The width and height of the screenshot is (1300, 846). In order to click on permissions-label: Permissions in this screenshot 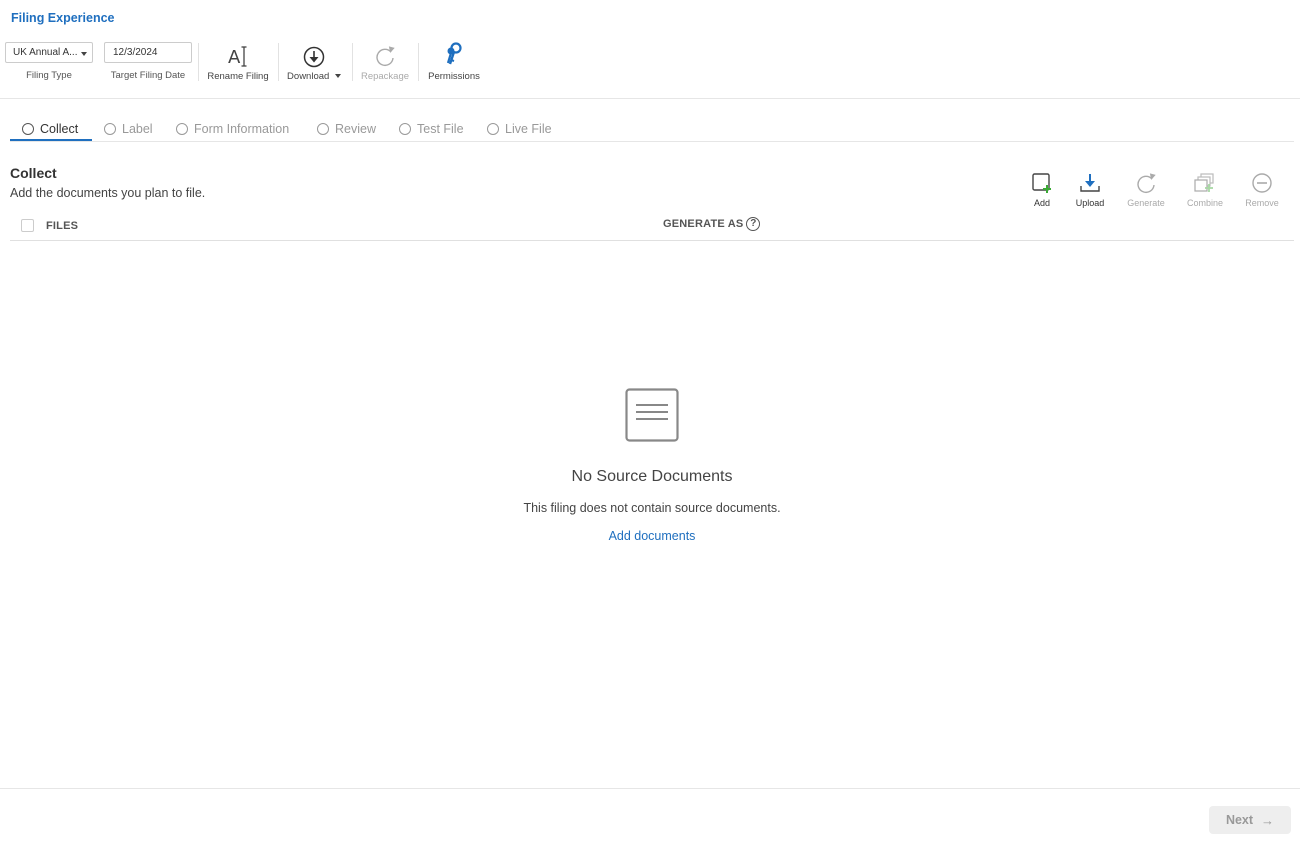, I will do `click(454, 76)`.